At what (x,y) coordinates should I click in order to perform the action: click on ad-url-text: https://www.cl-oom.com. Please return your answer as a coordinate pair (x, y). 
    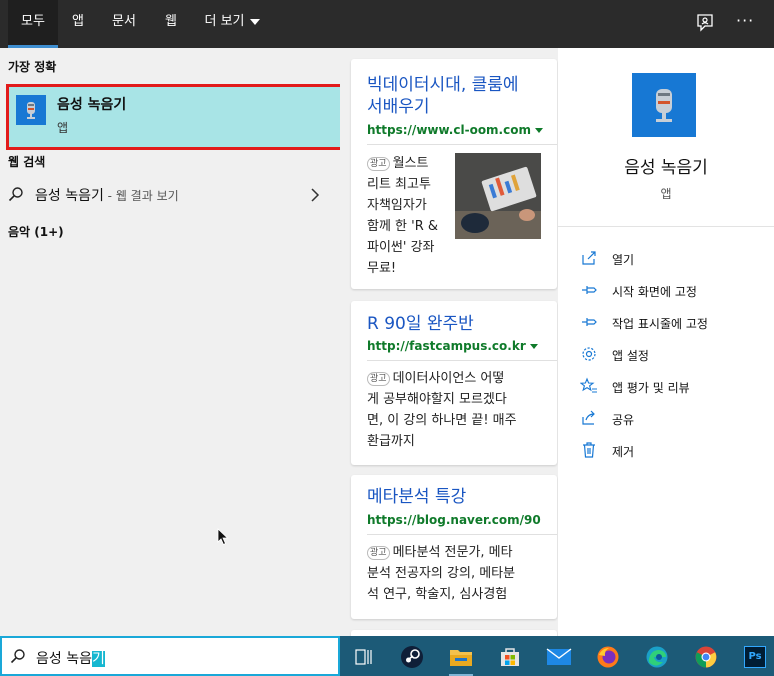
    Looking at the image, I should click on (449, 130).